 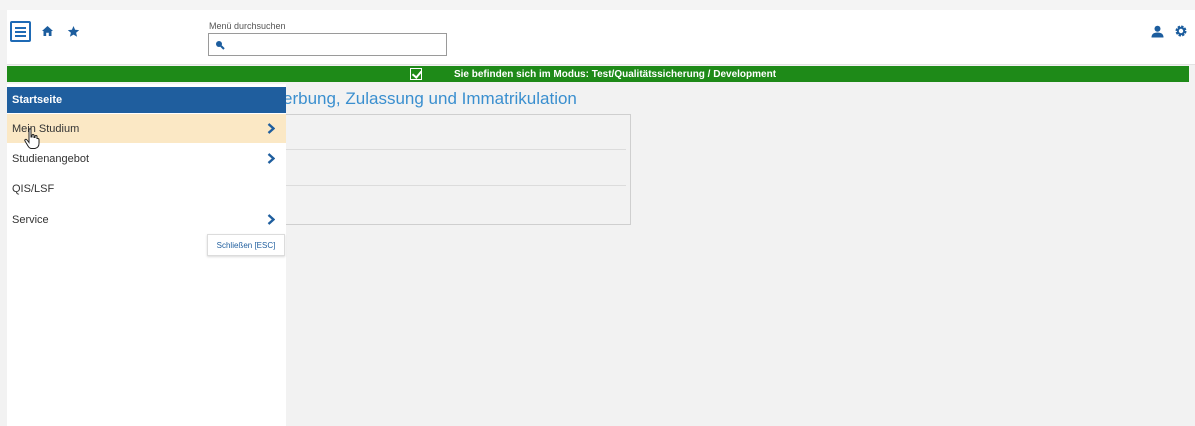 What do you see at coordinates (430, 98) in the screenshot?
I see `page-title: erbung, Zulassung und Immatrikulation` at bounding box center [430, 98].